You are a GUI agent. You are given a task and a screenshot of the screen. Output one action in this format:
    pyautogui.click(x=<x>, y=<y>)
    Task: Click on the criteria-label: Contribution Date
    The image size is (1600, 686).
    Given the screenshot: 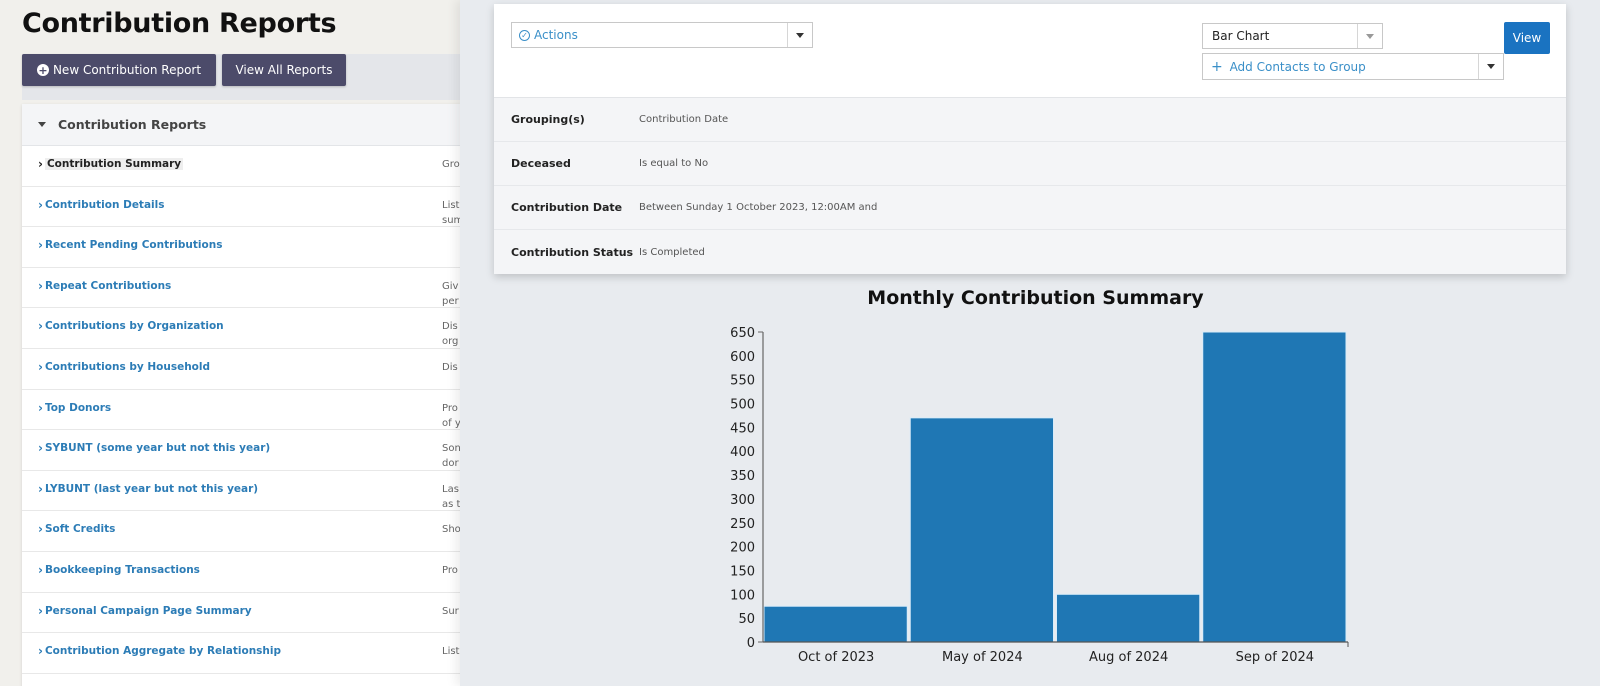 What is the action you would take?
    pyautogui.click(x=567, y=207)
    